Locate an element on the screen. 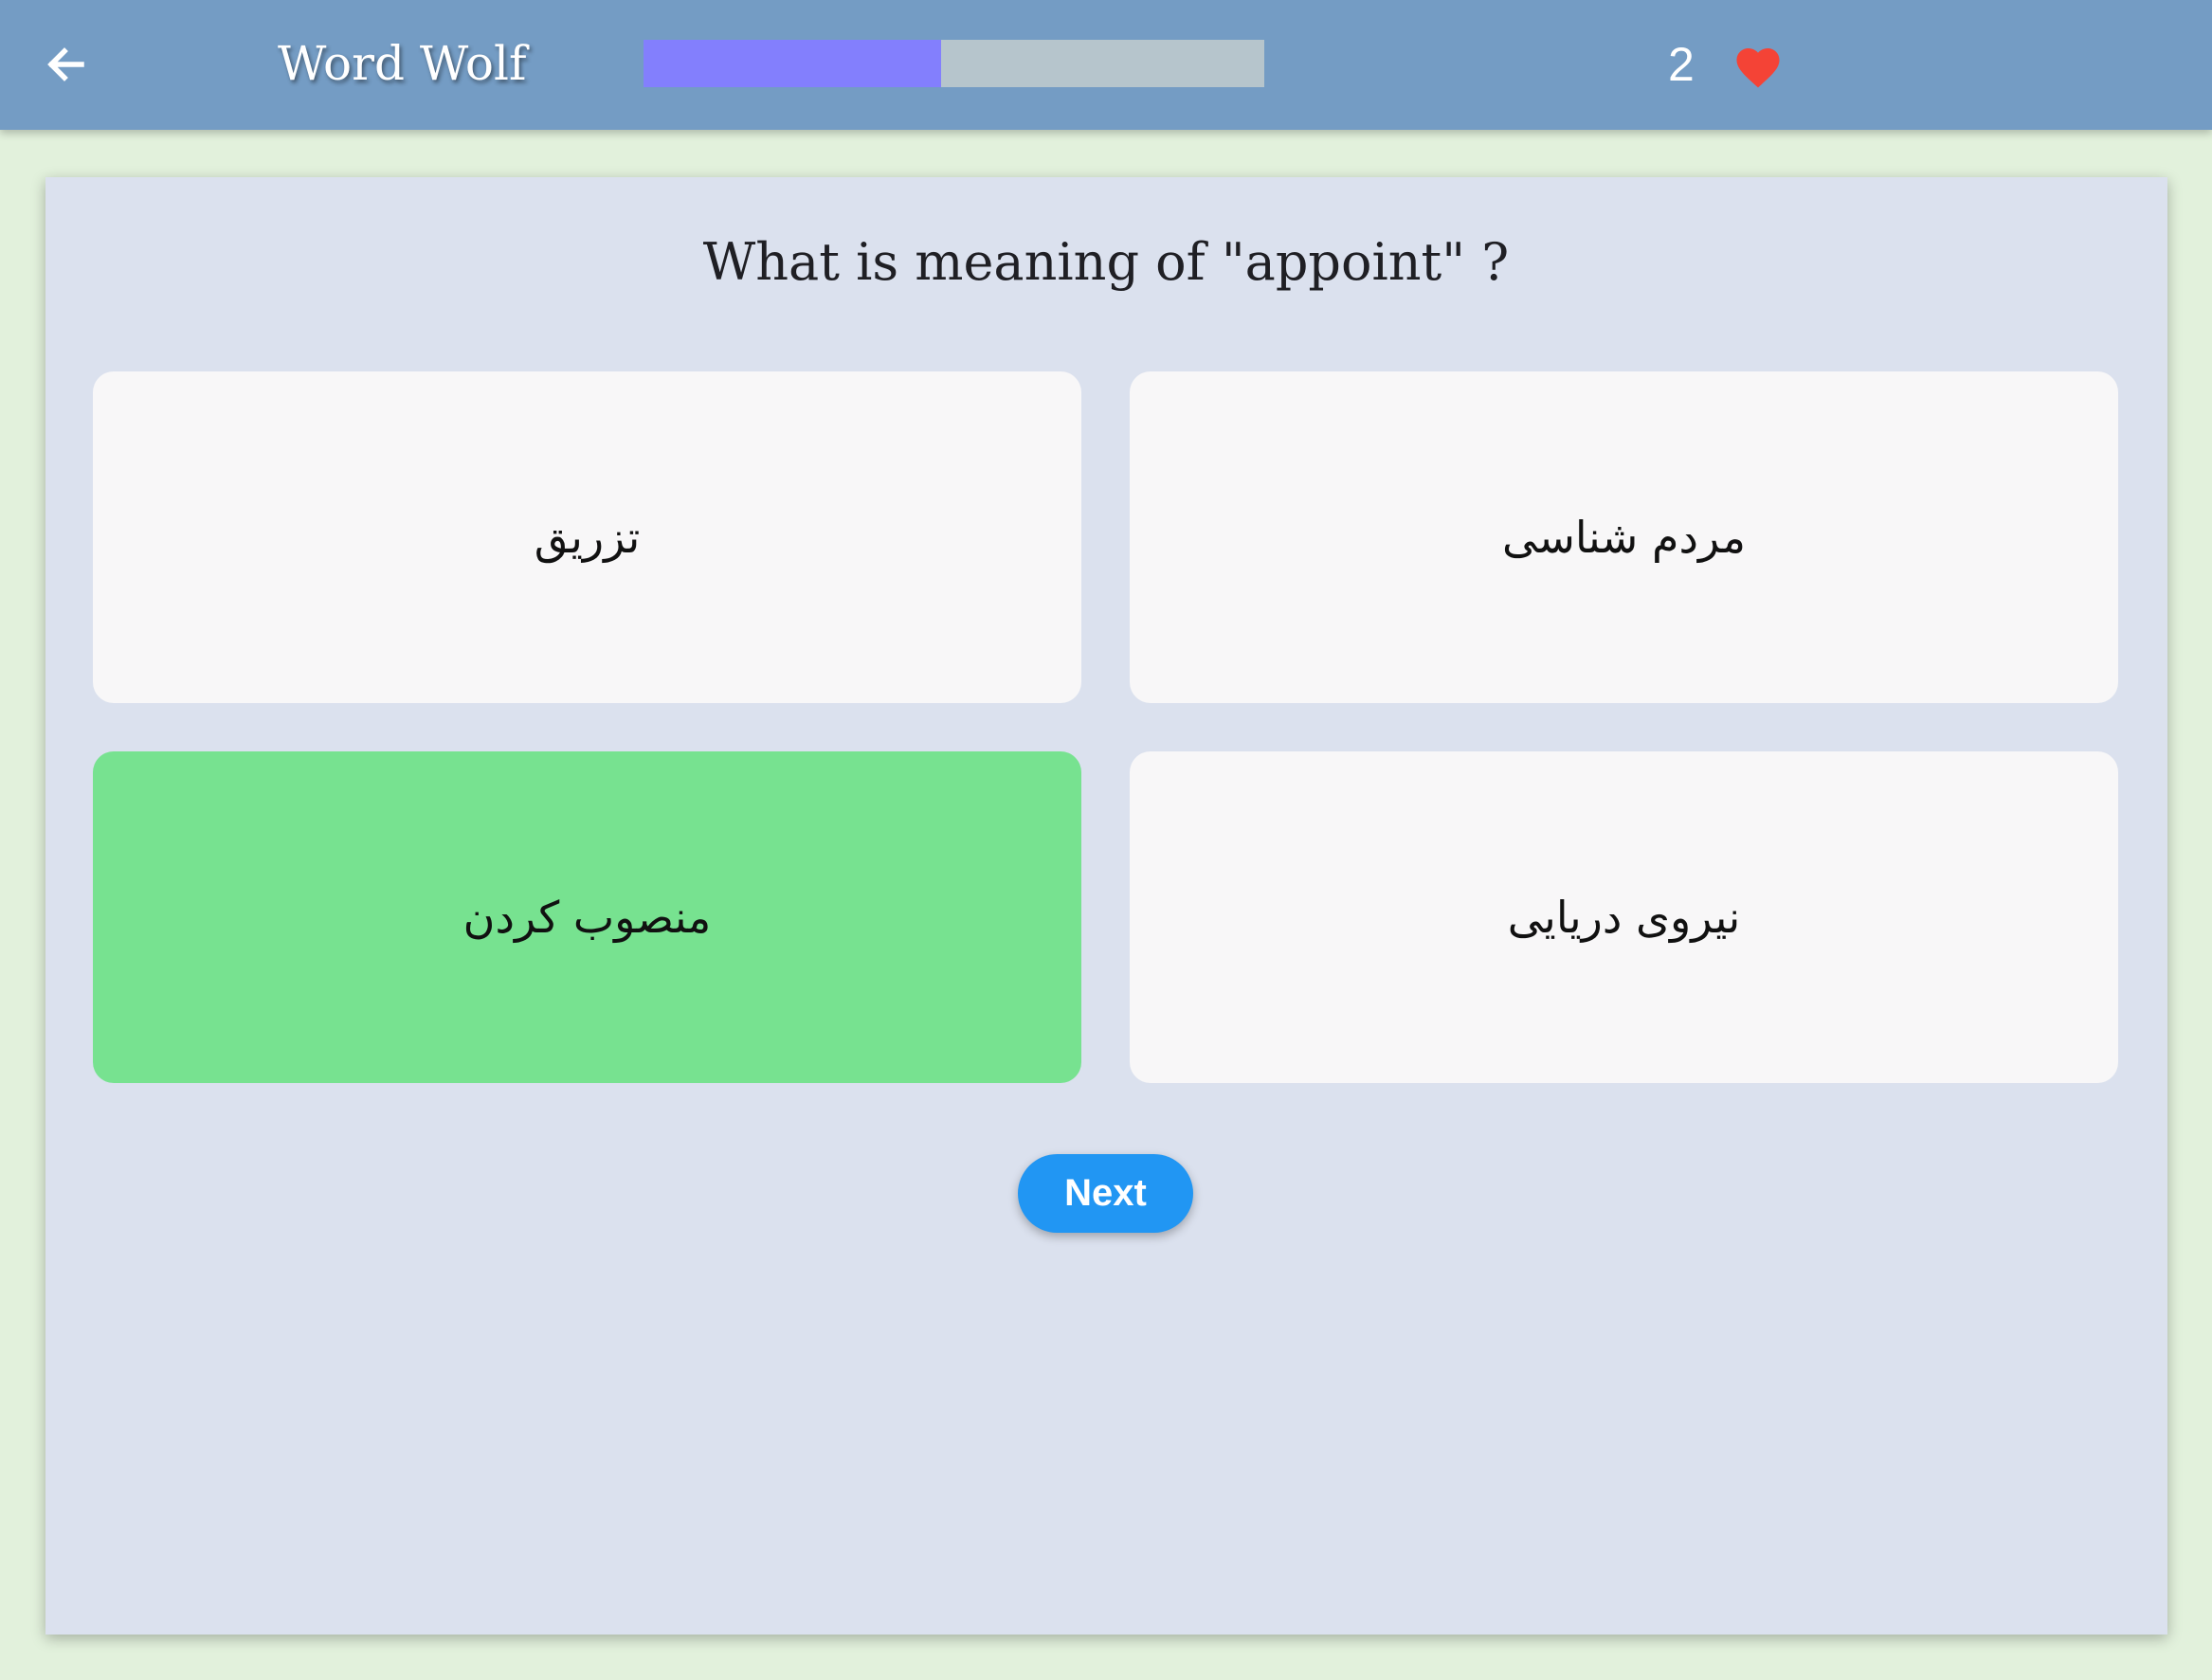  answer-option-4: نیروی دریایی is located at coordinates (1624, 917).